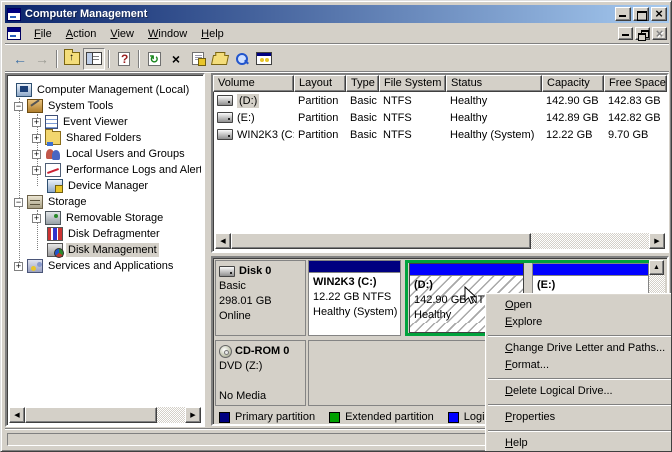  I want to click on partition-c-size: 12.22 GB NTFS, so click(352, 297).